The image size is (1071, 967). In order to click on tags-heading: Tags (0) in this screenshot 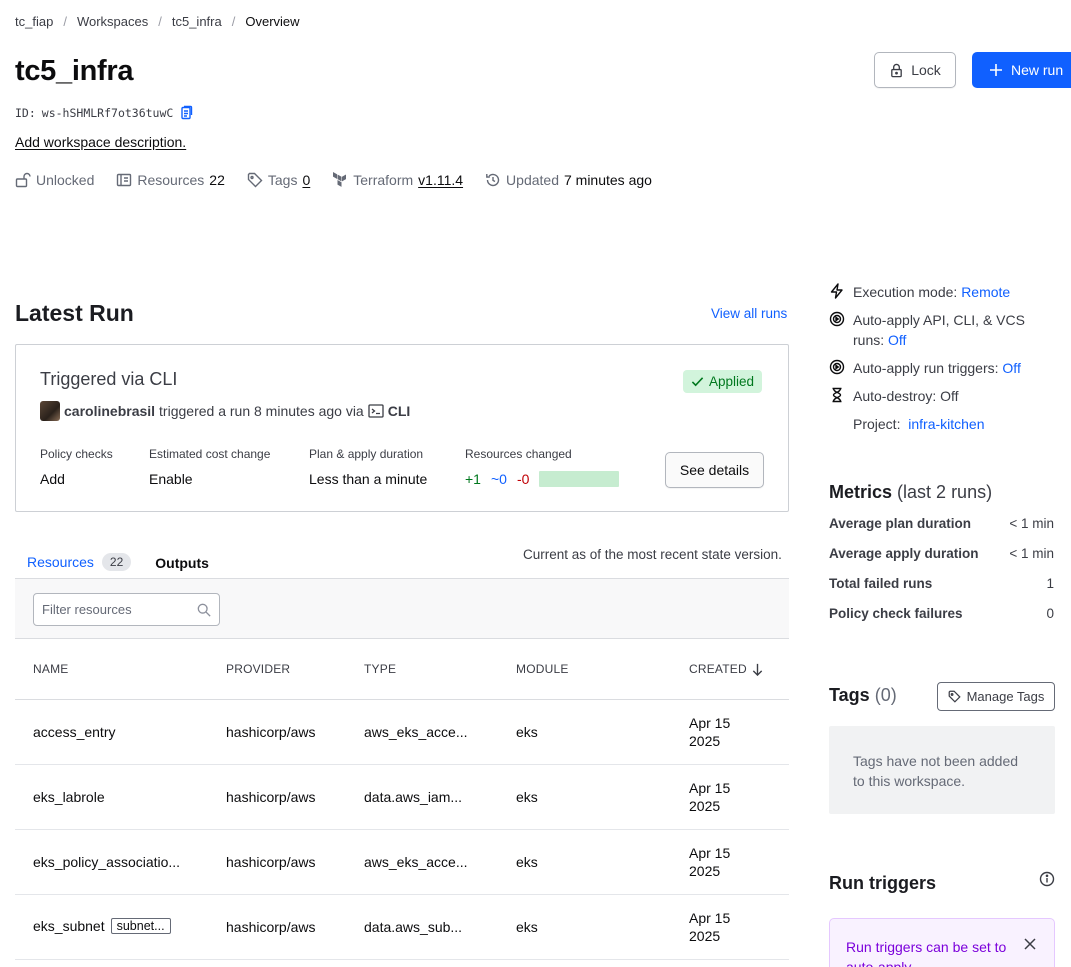, I will do `click(863, 695)`.